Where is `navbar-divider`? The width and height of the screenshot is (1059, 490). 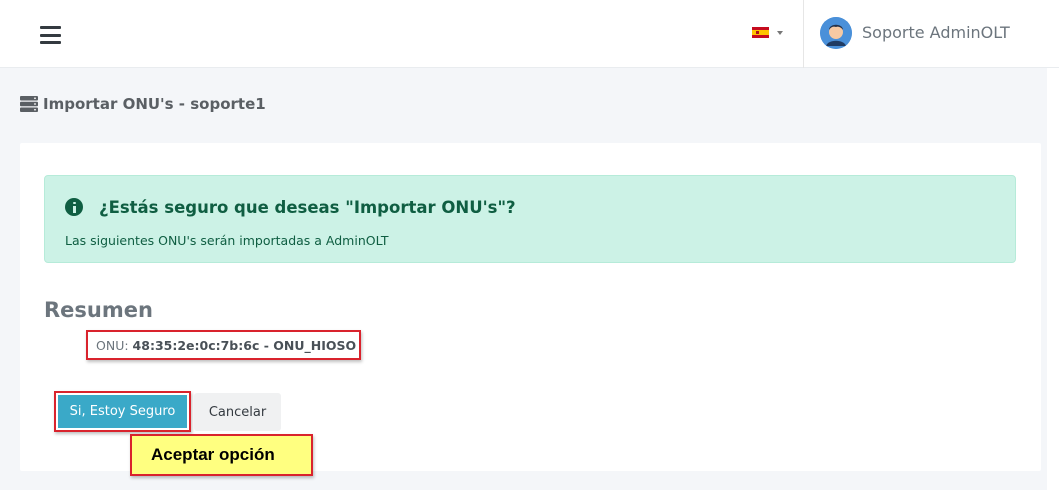
navbar-divider is located at coordinates (803, 34).